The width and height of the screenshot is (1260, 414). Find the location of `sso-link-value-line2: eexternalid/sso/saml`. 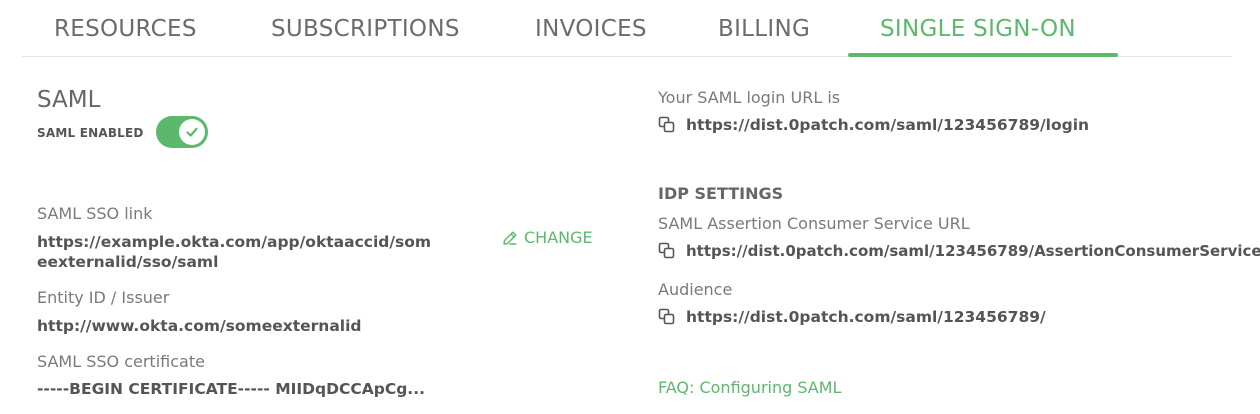

sso-link-value-line2: eexternalid/sso/saml is located at coordinates (128, 262).